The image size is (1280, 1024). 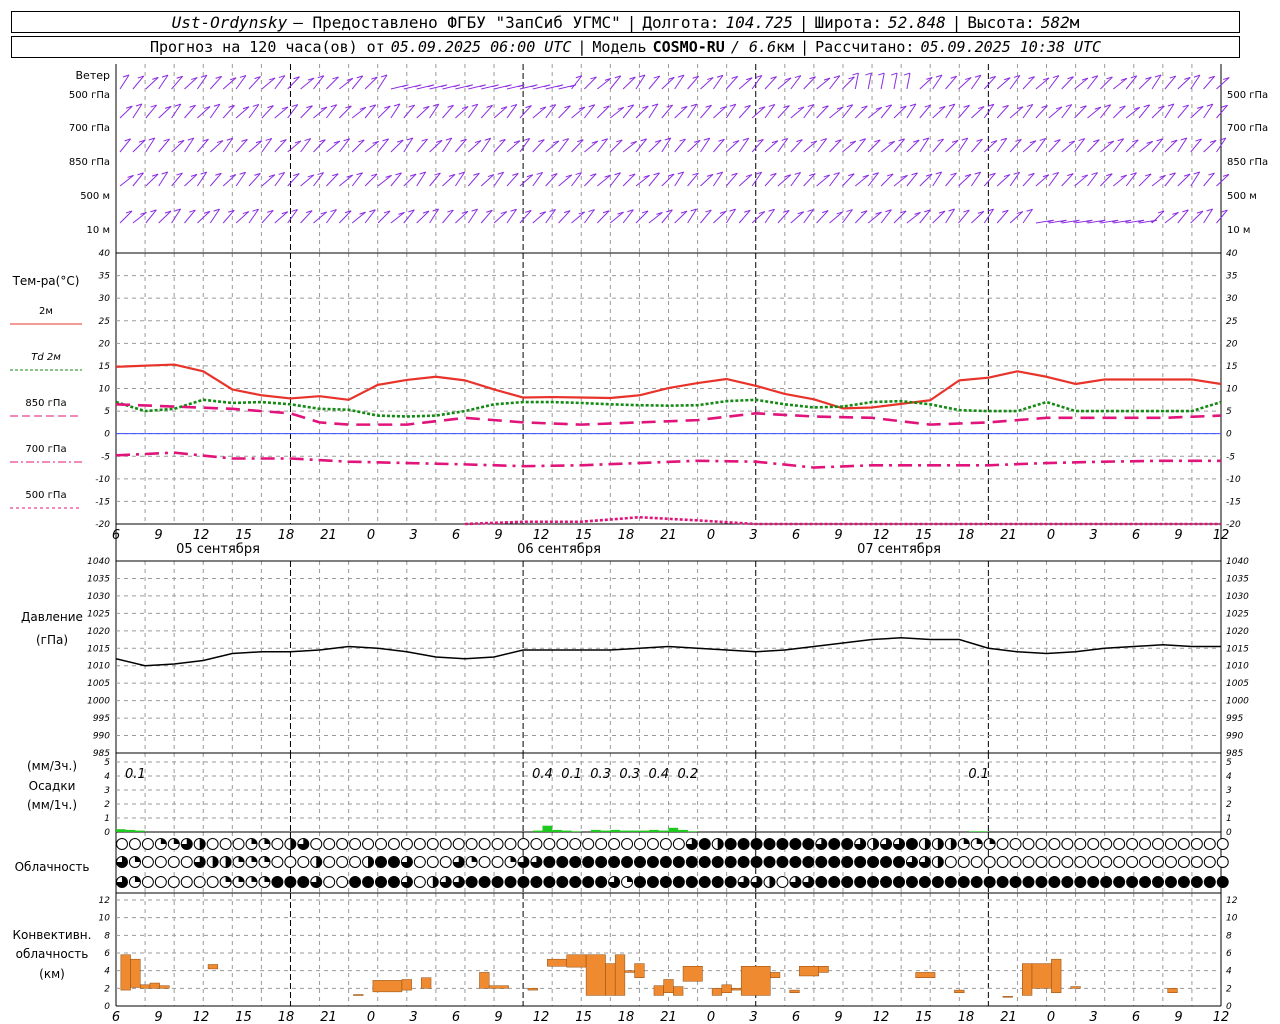 I want to click on precip-3h-label: 0.4, so click(x=542, y=774).